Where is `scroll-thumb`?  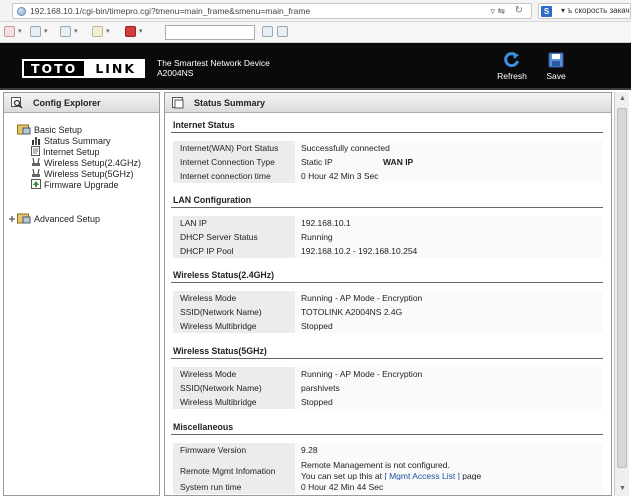
scroll-thumb is located at coordinates (622, 288).